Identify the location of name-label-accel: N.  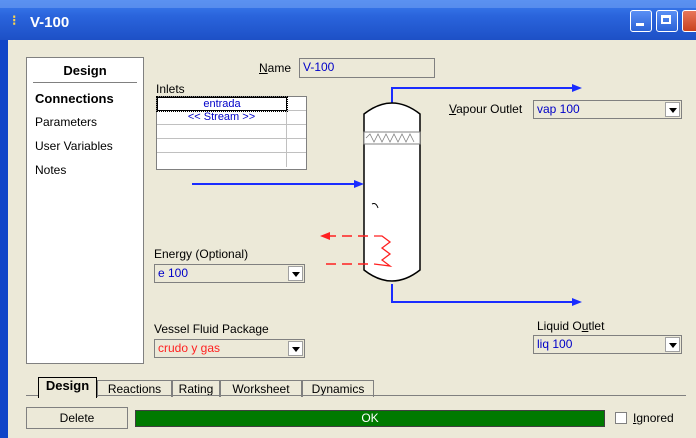
(263, 68).